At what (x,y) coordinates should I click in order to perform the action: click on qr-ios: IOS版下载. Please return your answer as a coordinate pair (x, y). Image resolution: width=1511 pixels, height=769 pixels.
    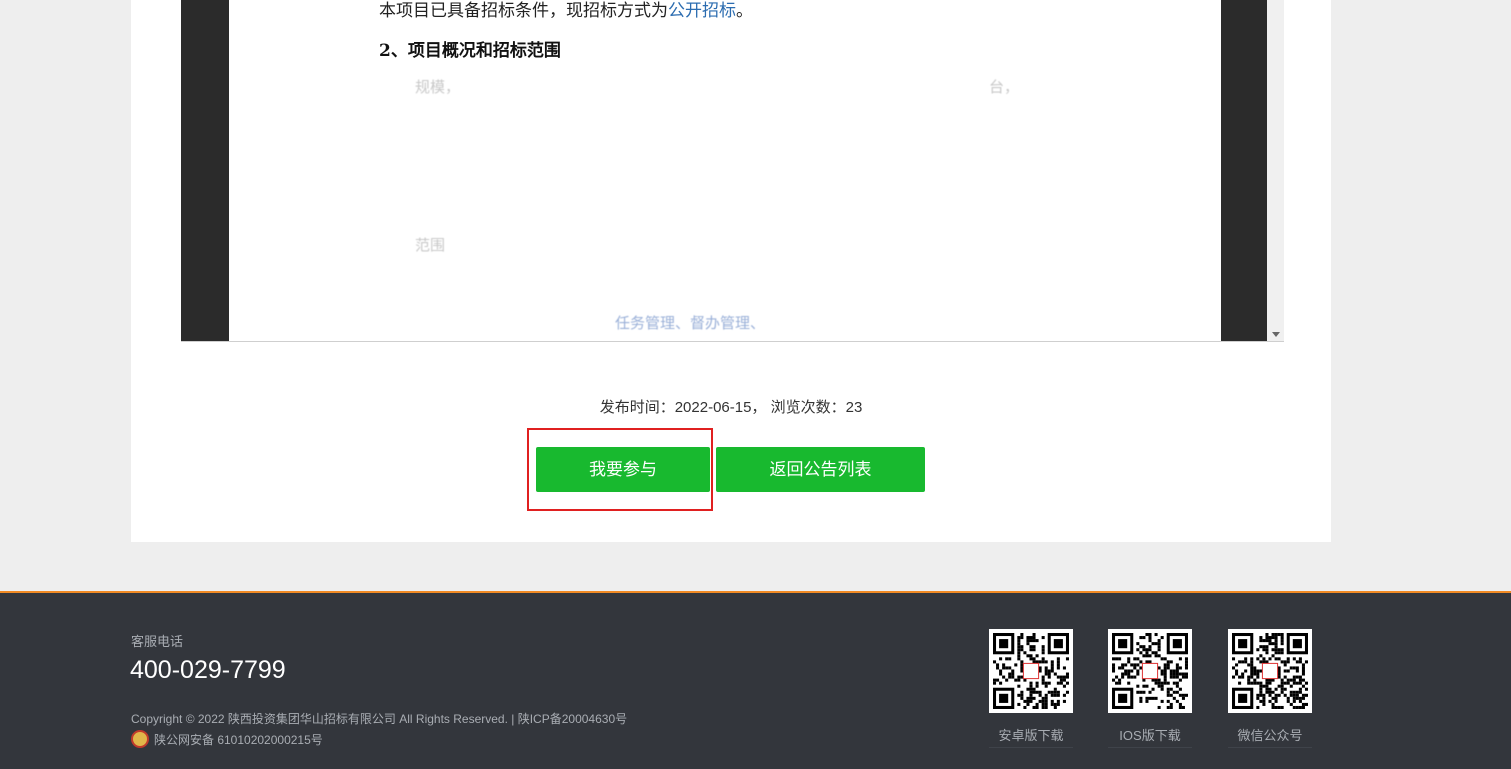
    Looking at the image, I should click on (1150, 688).